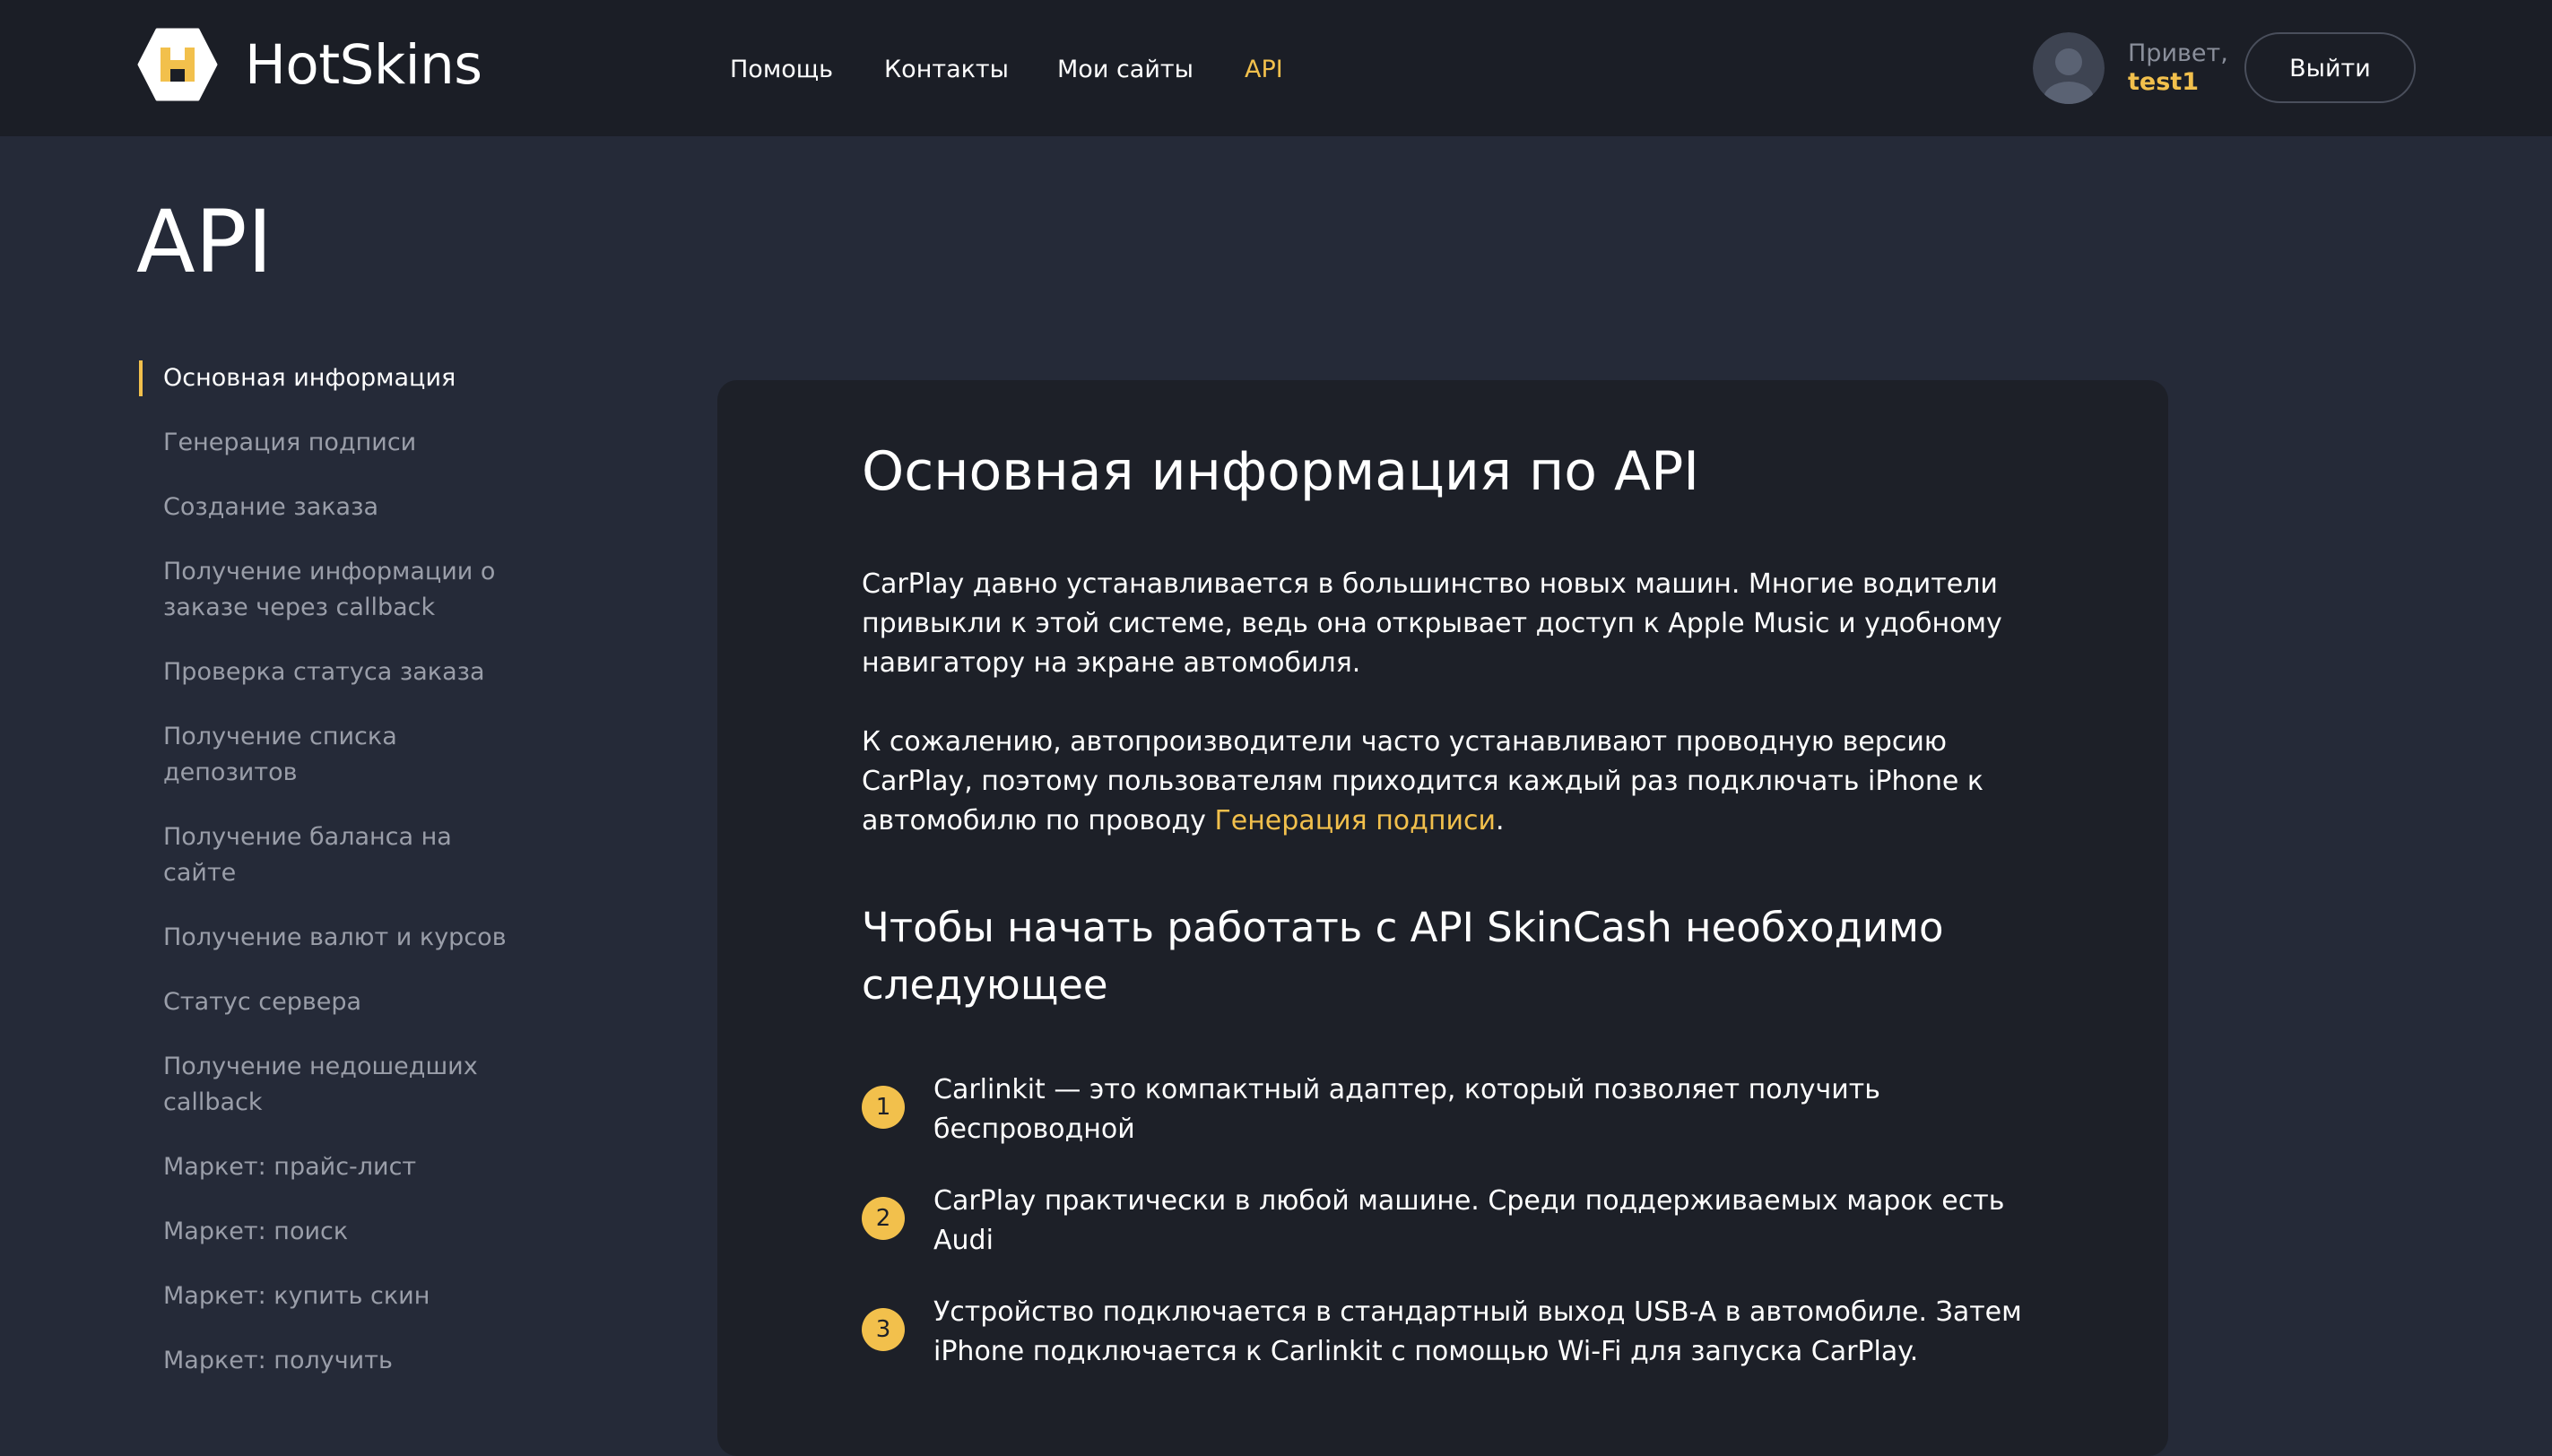  Describe the element at coordinates (781, 70) in the screenshot. I see `nav-link-help: Помощь` at that location.